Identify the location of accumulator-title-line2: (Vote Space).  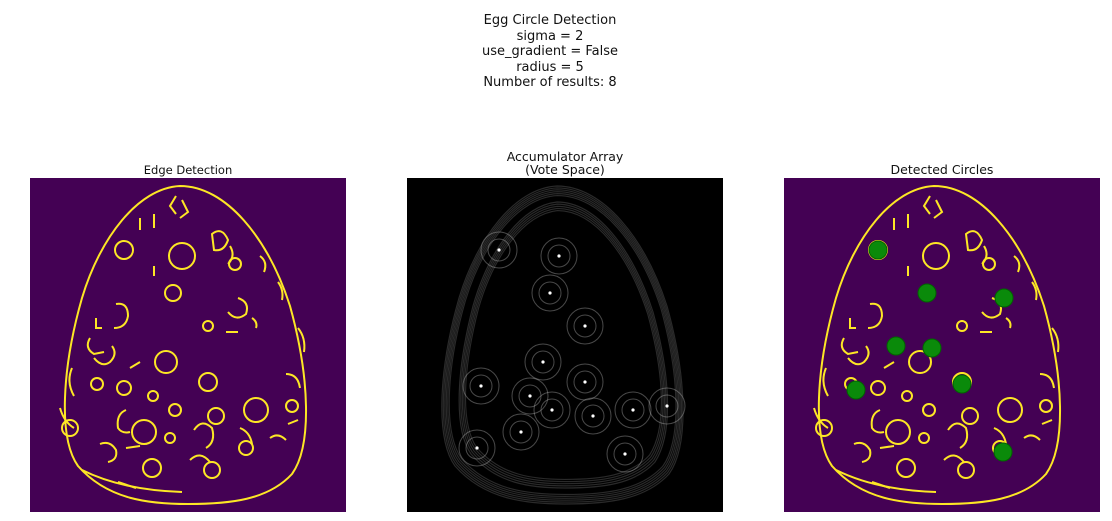
(565, 169).